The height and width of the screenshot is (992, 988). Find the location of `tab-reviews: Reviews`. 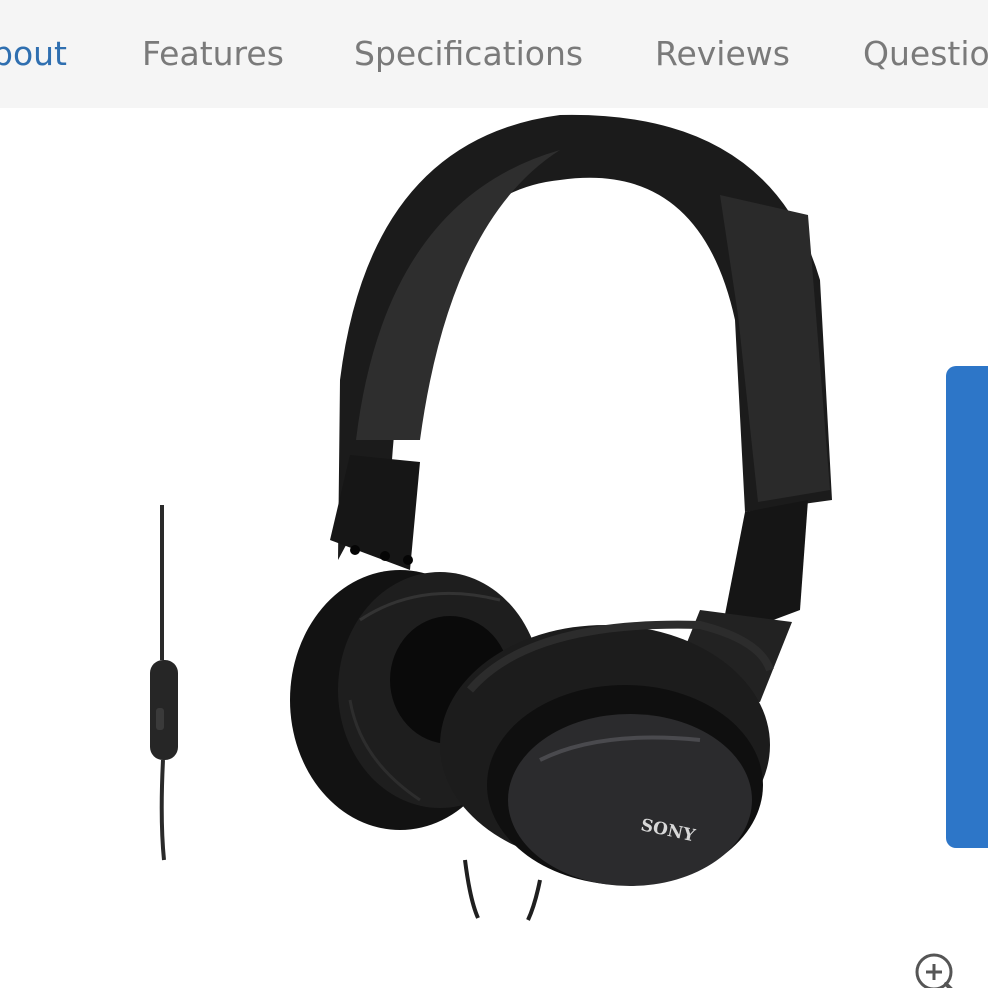

tab-reviews: Reviews is located at coordinates (722, 54).